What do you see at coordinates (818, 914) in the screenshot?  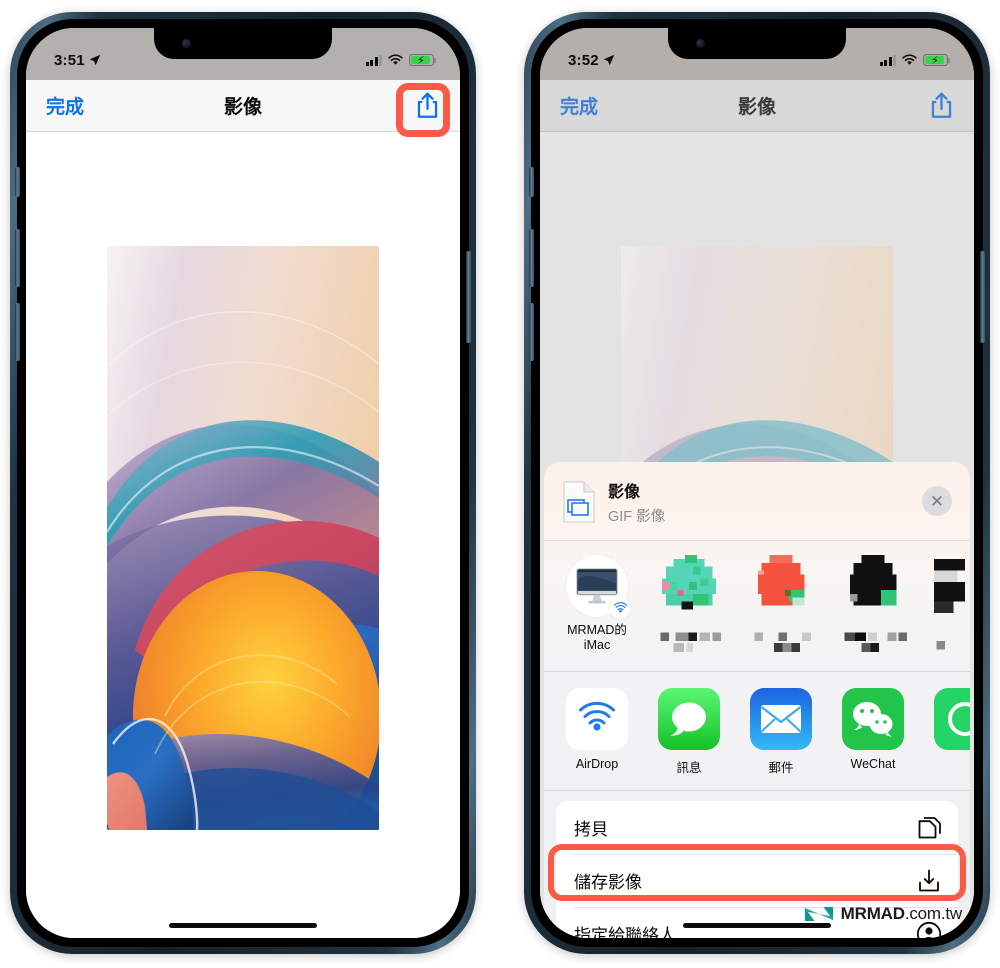 I see `mrmad-logo-icon` at bounding box center [818, 914].